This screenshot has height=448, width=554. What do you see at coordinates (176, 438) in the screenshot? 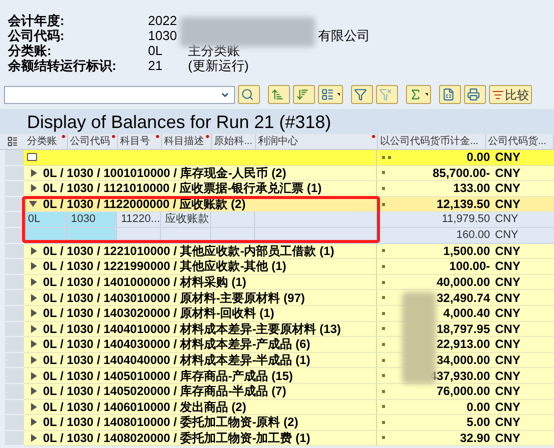
I see `group-label: 0L / 1030 / 1408020000 / 委托加工物资-加工费 (1)` at bounding box center [176, 438].